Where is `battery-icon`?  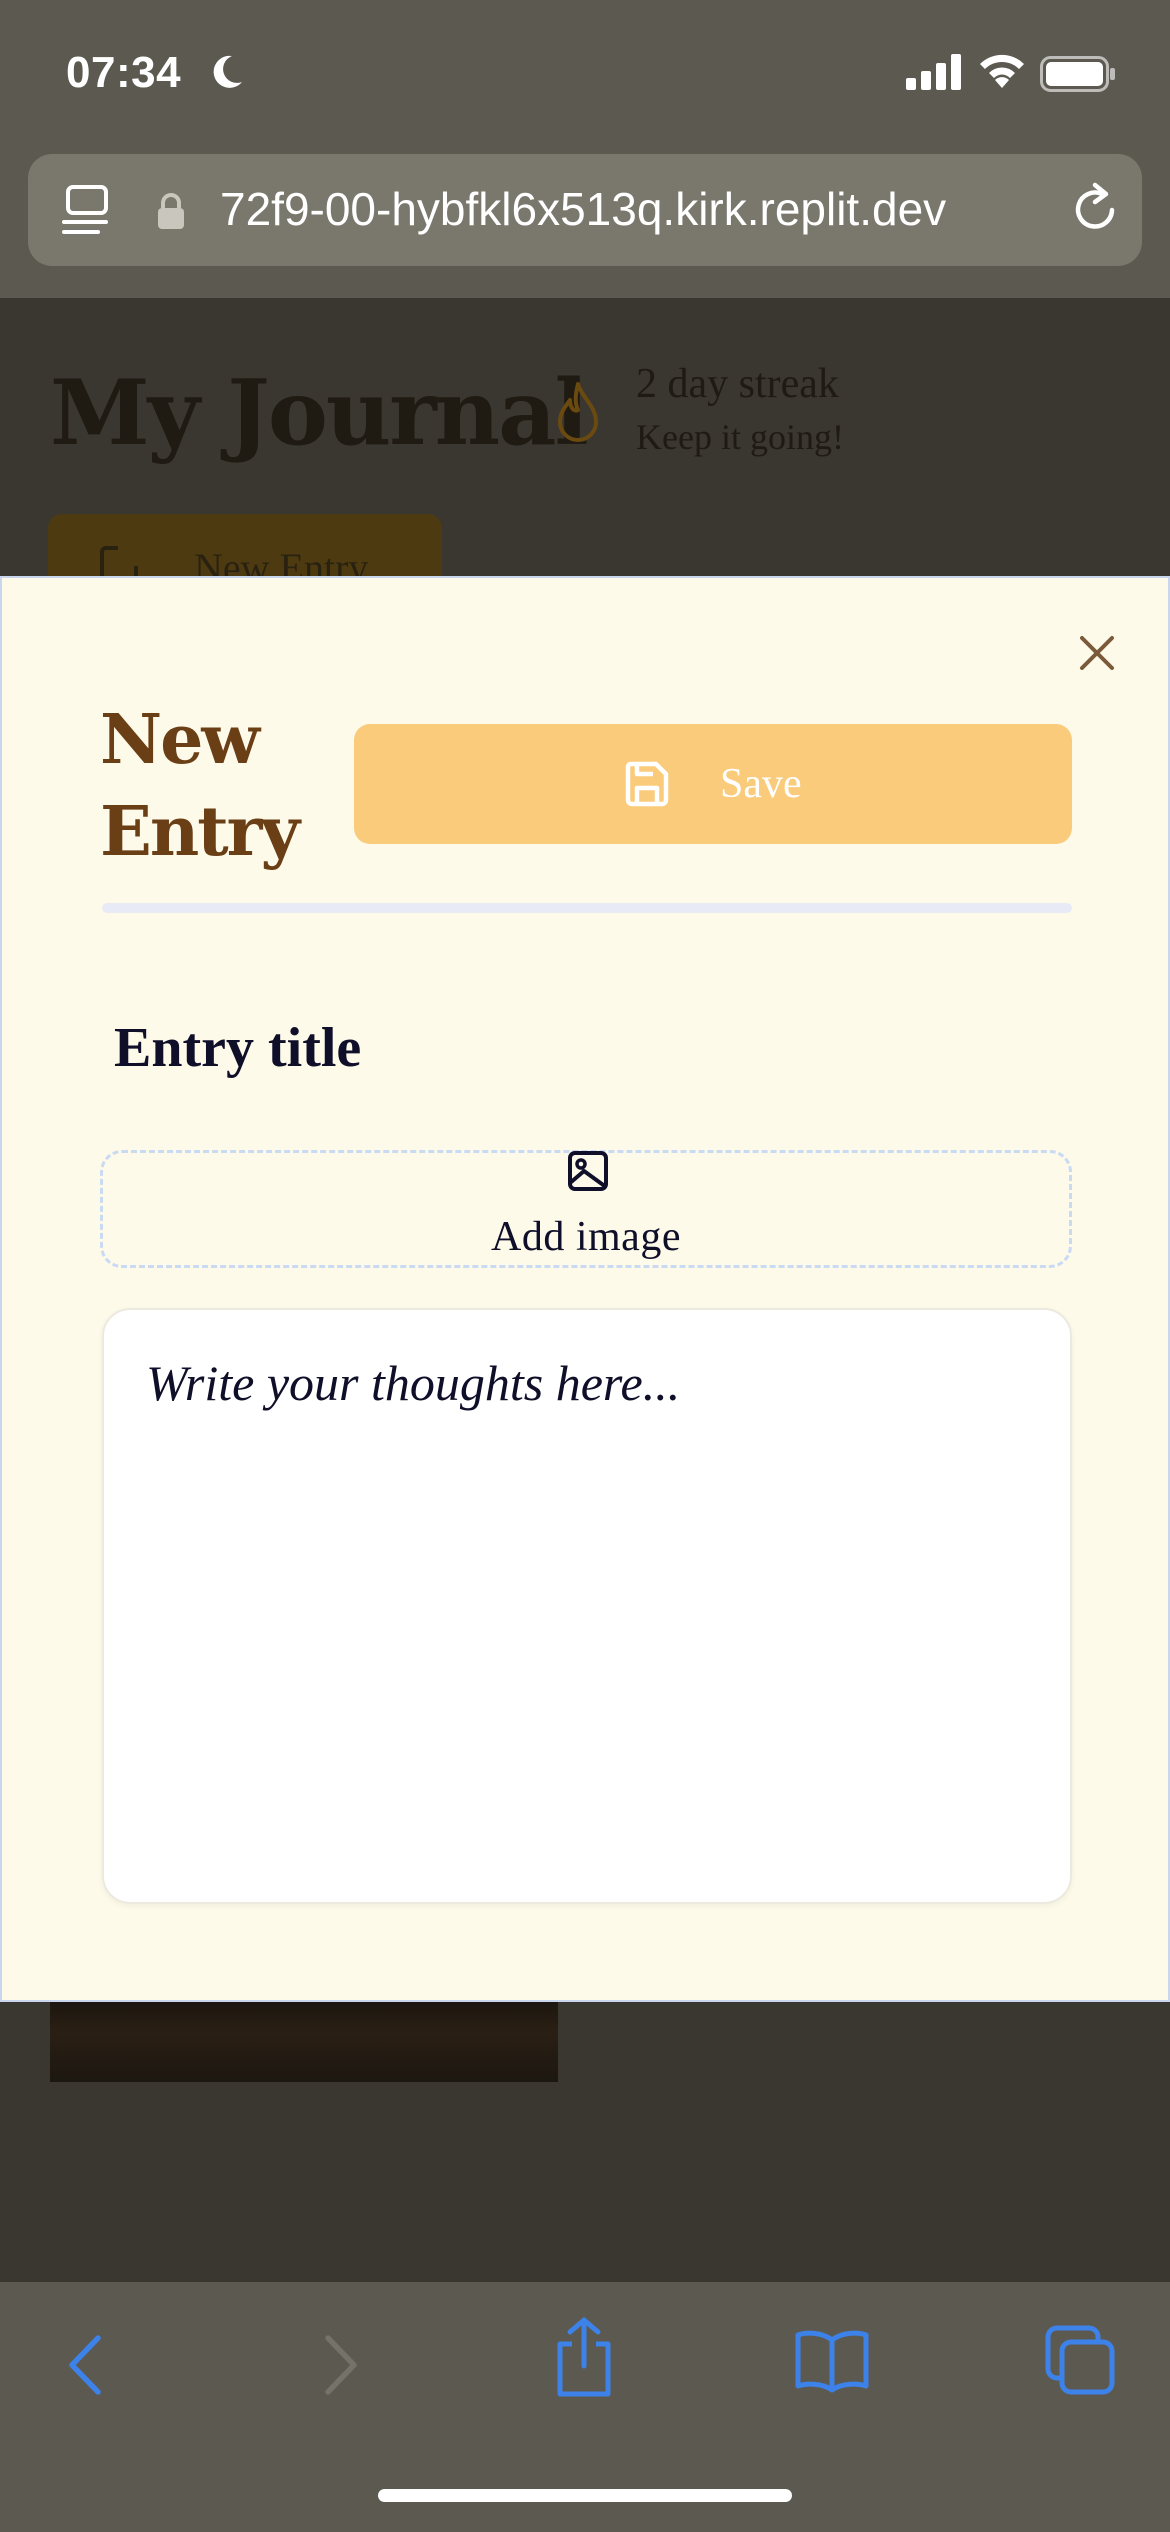
battery-icon is located at coordinates (1077, 74).